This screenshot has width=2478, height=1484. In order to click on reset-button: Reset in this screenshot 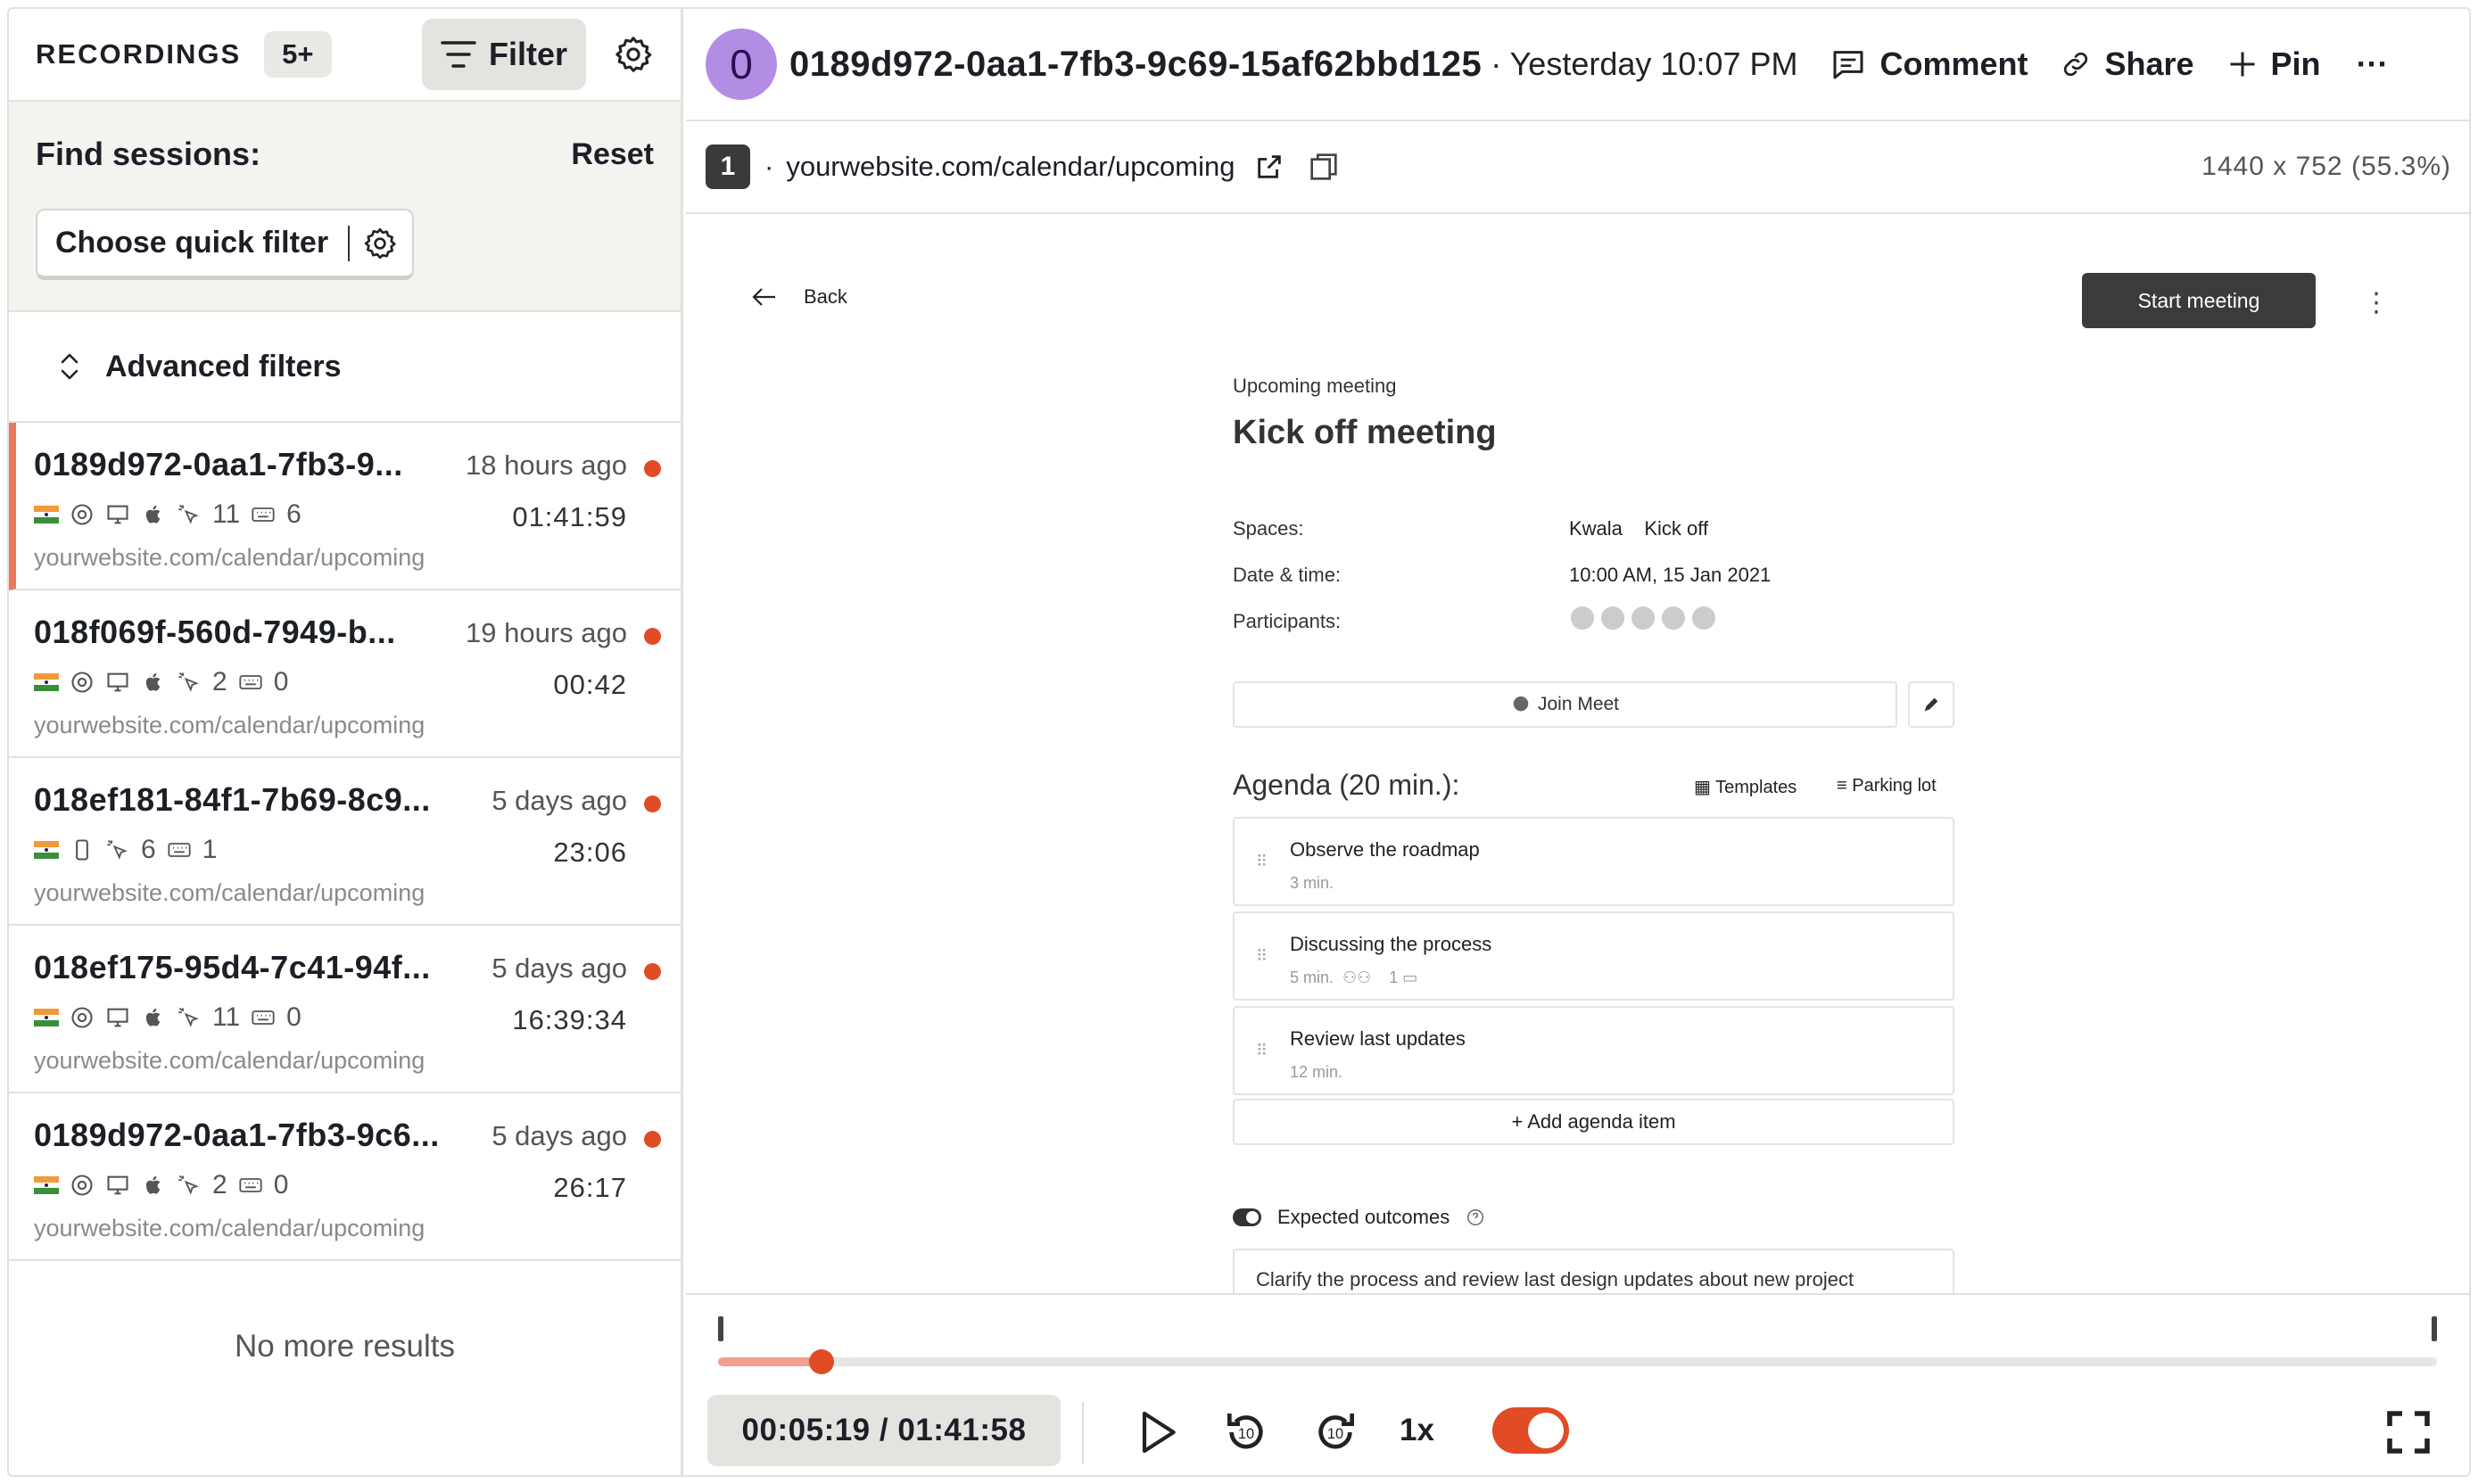, I will do `click(612, 155)`.